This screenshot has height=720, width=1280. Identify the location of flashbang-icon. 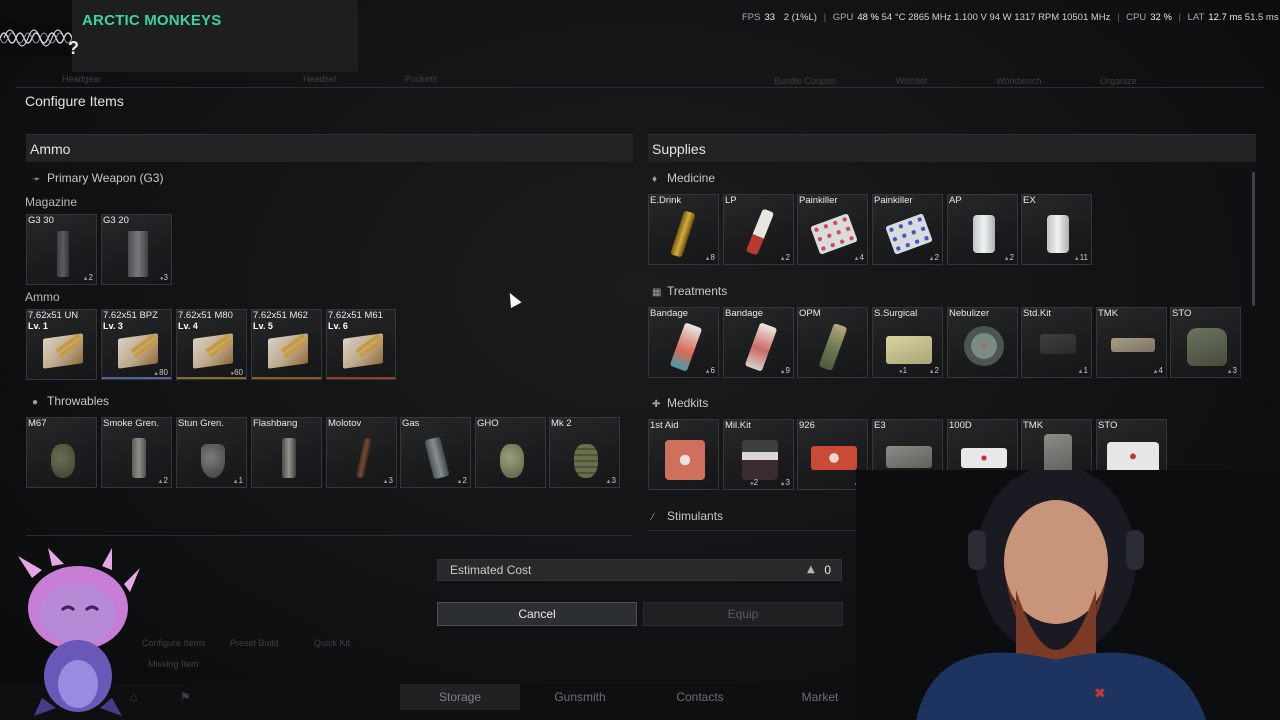
(289, 458).